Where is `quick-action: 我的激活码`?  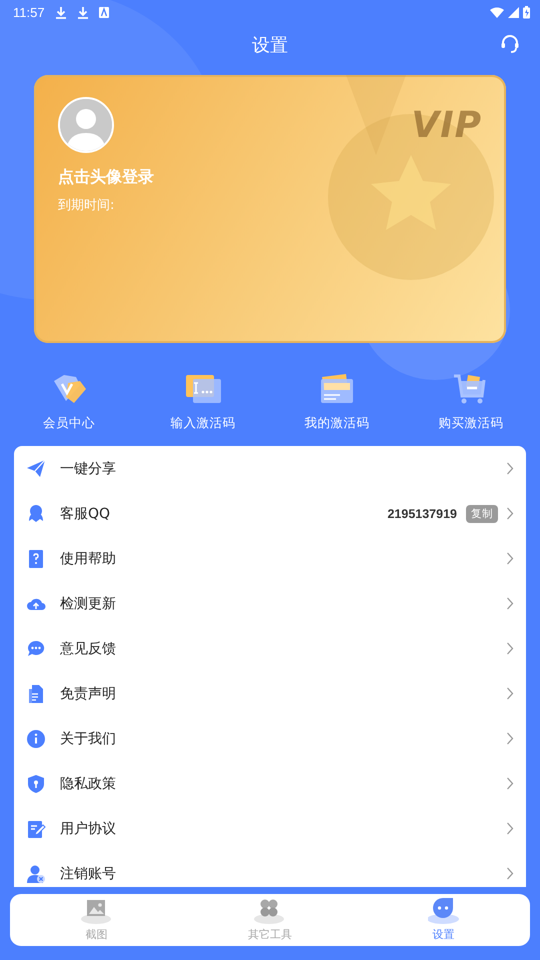
quick-action: 我的激活码 is located at coordinates (337, 404).